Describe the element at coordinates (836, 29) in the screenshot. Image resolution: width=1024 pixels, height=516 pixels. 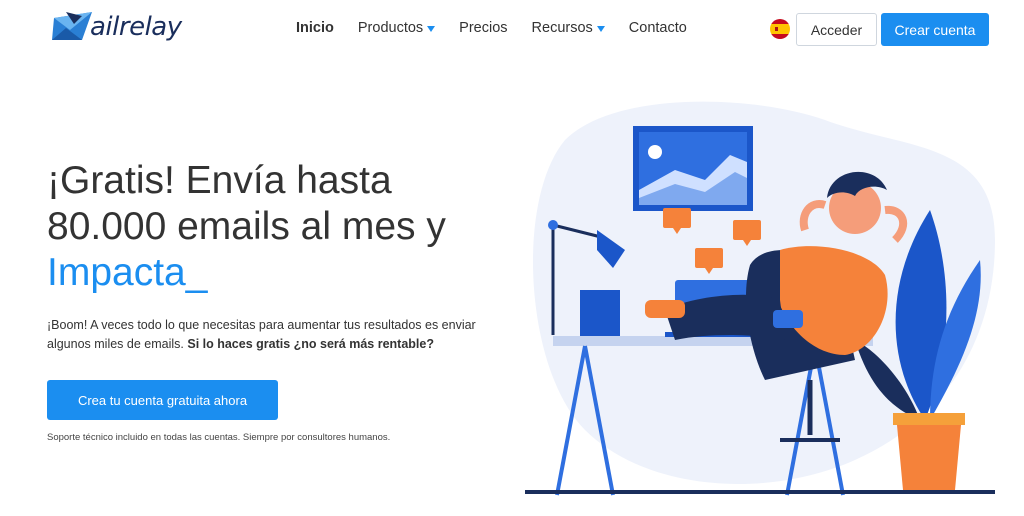
I see `login-button: Acceder` at that location.